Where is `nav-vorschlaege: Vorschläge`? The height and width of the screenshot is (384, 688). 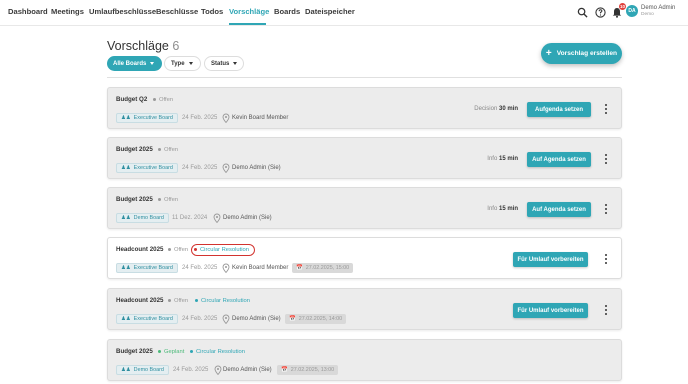
nav-vorschlaege: Vorschläge is located at coordinates (249, 11).